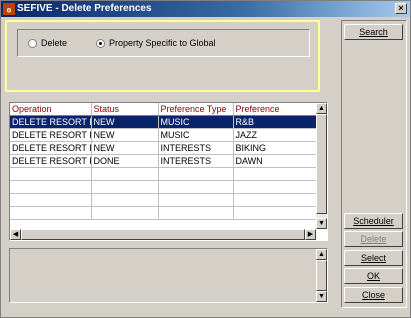 The image size is (411, 318). I want to click on column-header-preference-type: Preference Type, so click(196, 109).